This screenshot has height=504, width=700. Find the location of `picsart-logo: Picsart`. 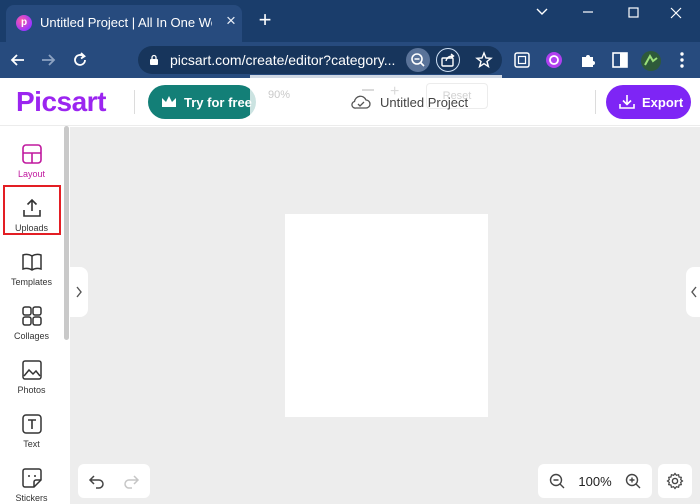

picsart-logo: Picsart is located at coordinates (61, 102).